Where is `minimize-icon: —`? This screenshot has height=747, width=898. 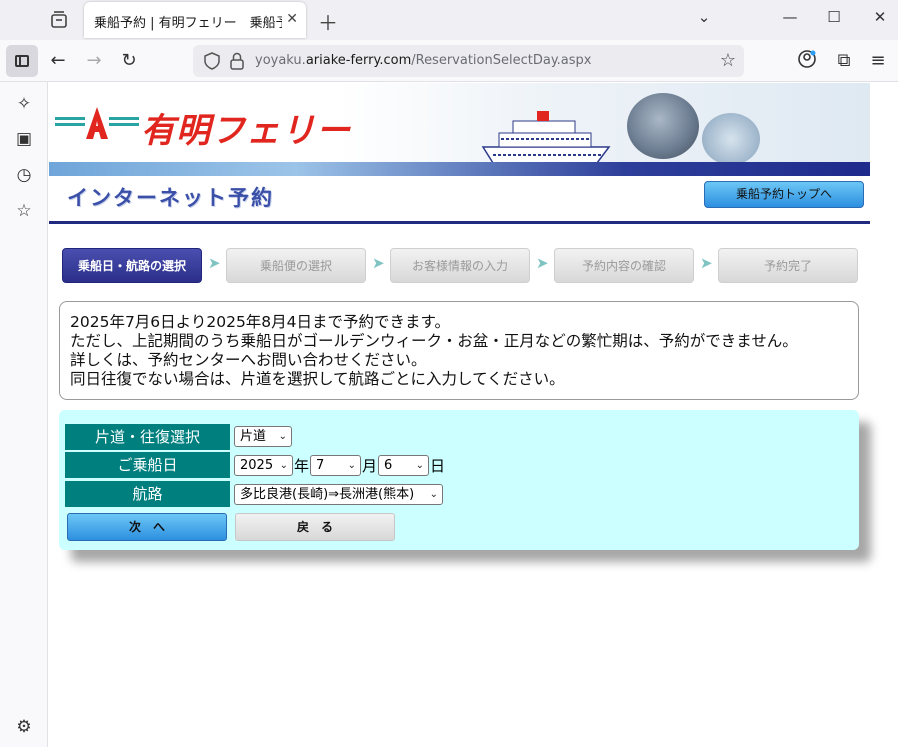 minimize-icon: — is located at coordinates (790, 17).